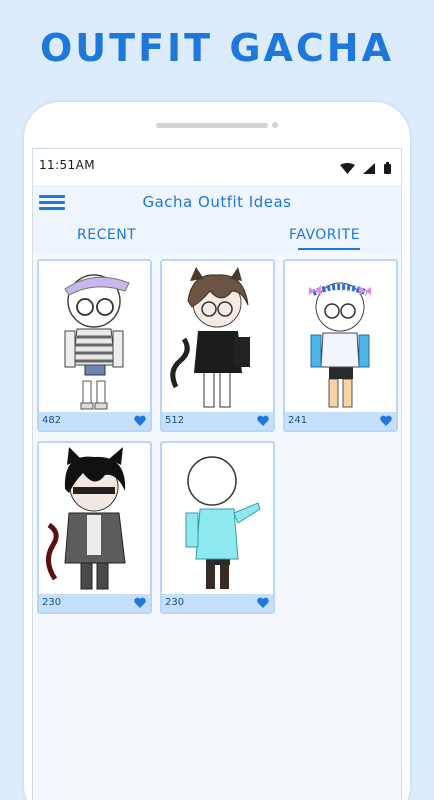  What do you see at coordinates (217, 421) in the screenshot?
I see `card-footer: 512` at bounding box center [217, 421].